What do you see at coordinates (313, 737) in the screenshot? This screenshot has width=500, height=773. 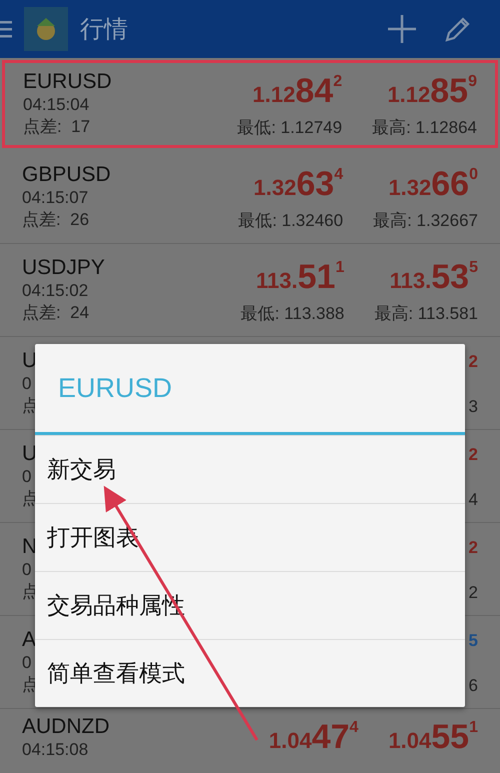 I see `bid-price: 1.0447$^{4}$` at bounding box center [313, 737].